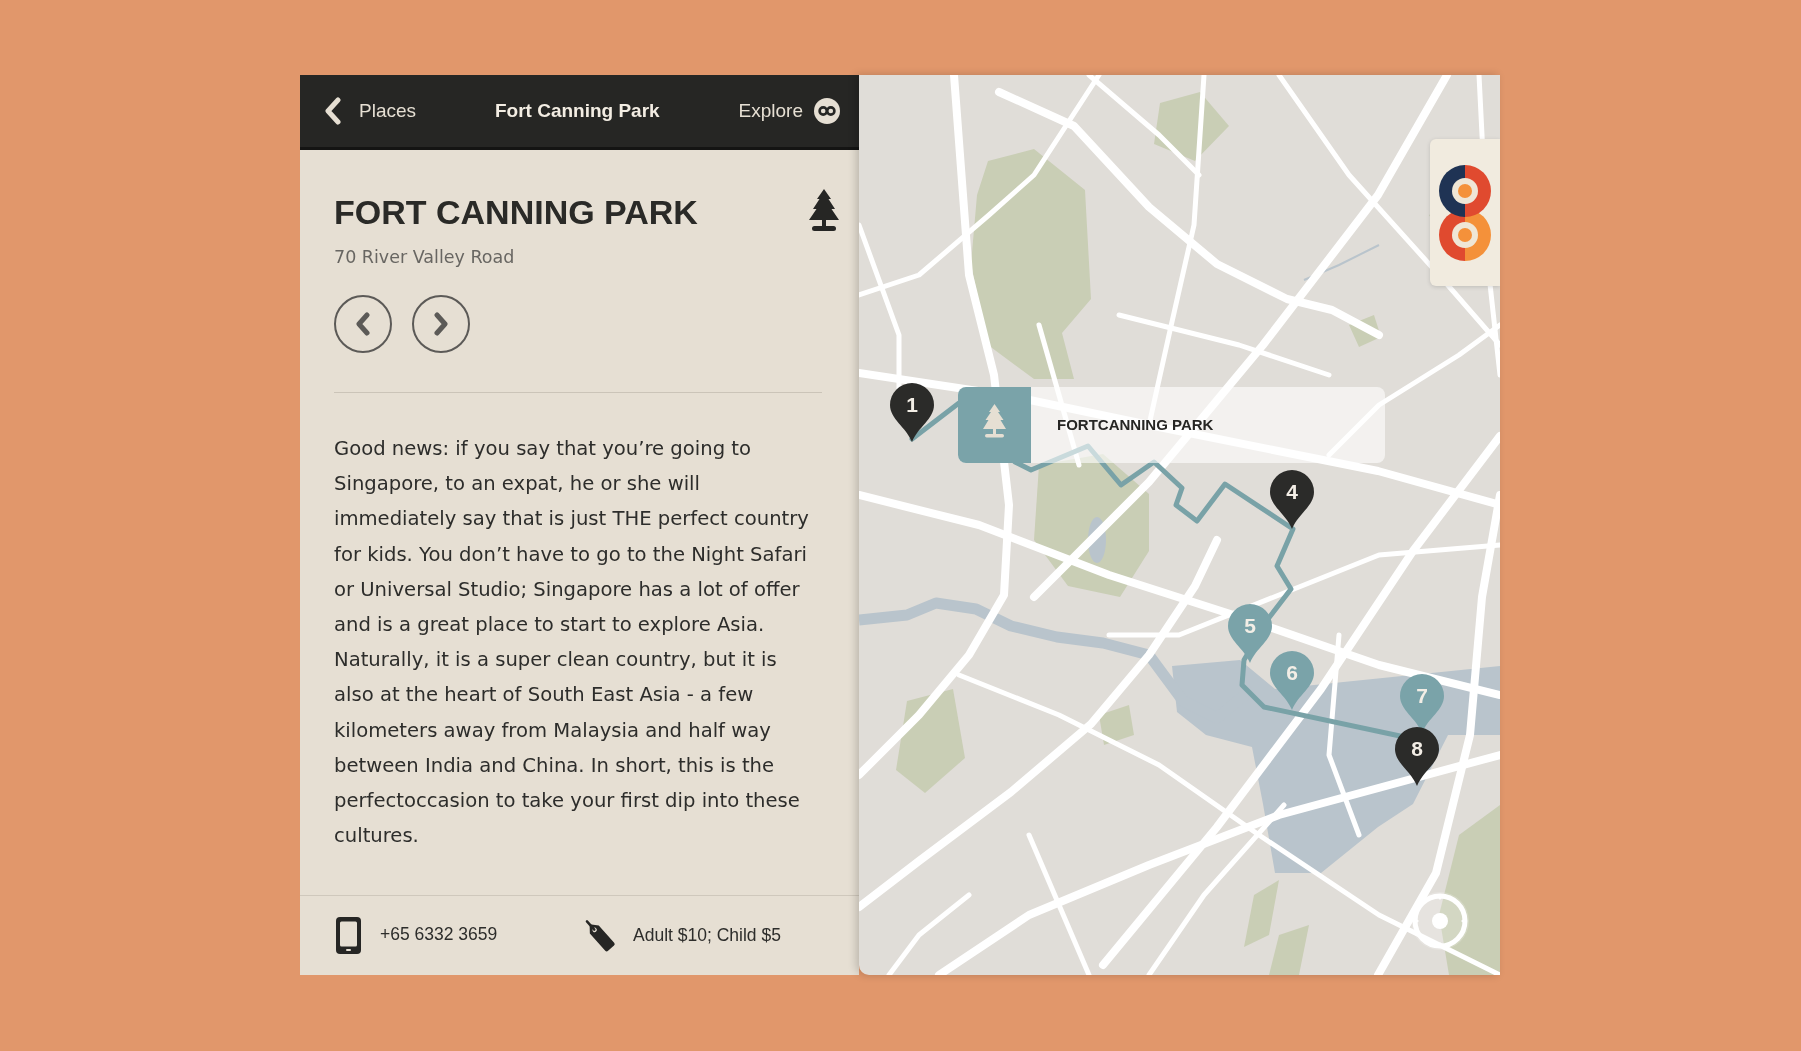 Image resolution: width=1801 pixels, height=1051 pixels. I want to click on crosshair-icon, so click(1440, 921).